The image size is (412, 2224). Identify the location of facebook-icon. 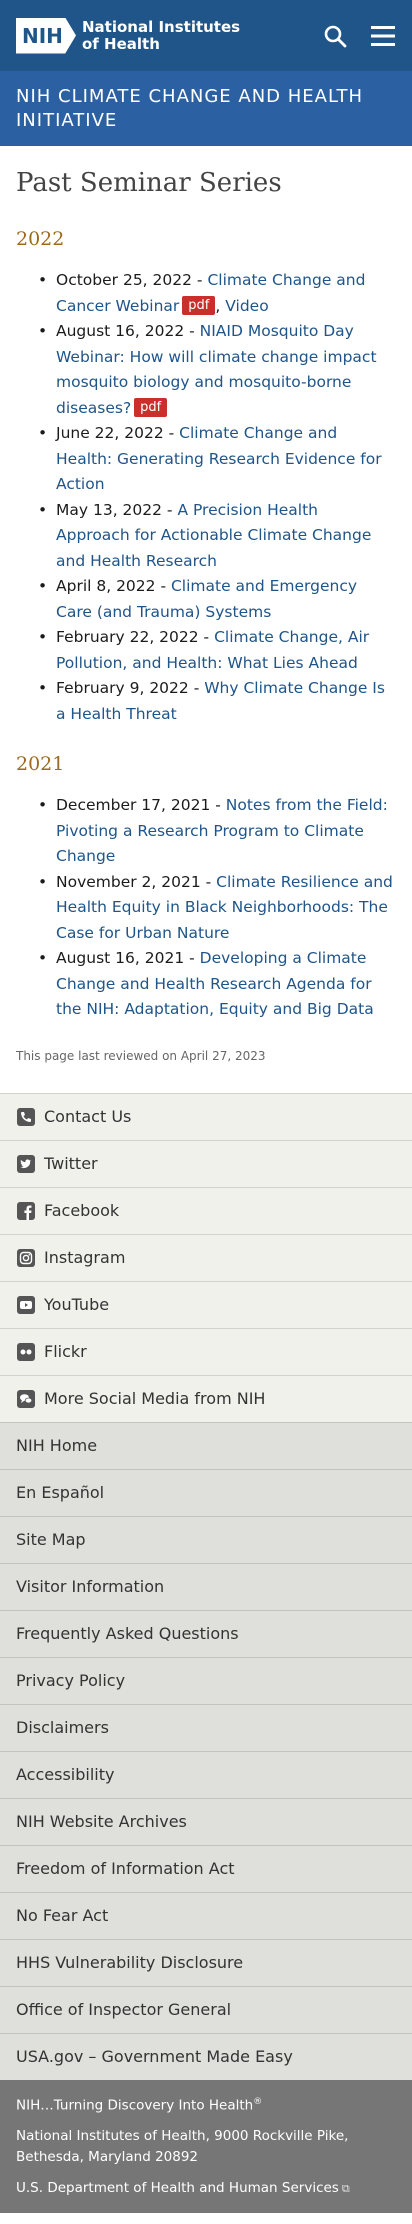
(26, 1211).